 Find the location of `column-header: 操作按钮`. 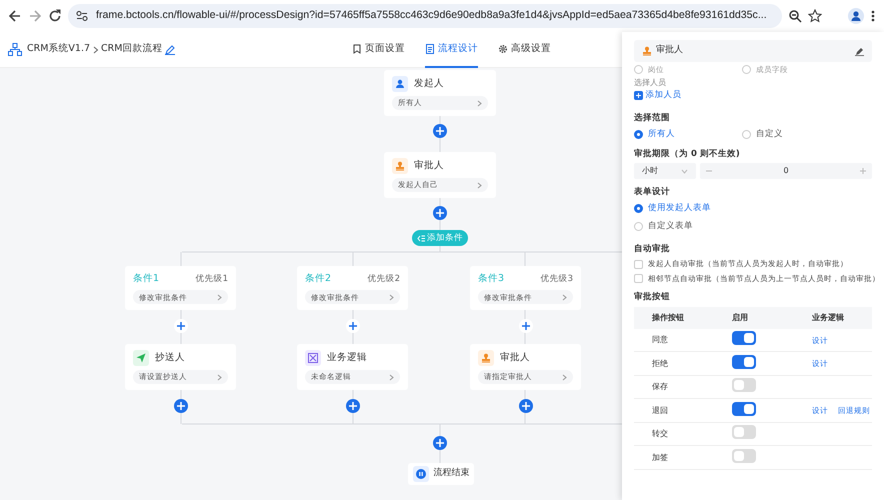

column-header: 操作按钮 is located at coordinates (667, 318).